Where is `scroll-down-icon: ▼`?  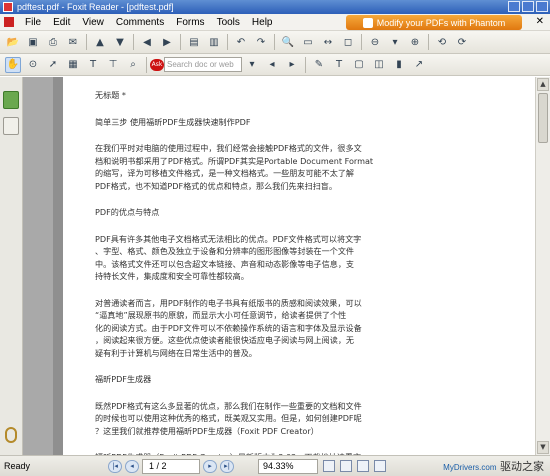
scroll-down-icon: ▼ is located at coordinates (543, 447).